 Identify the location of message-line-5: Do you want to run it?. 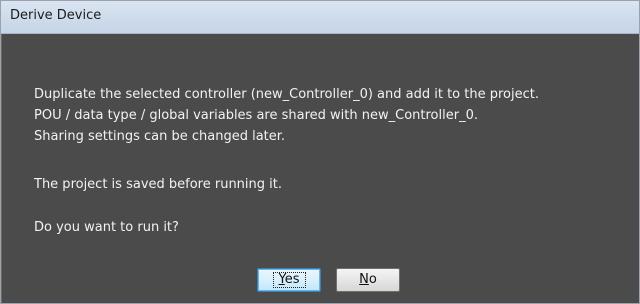
(106, 227).